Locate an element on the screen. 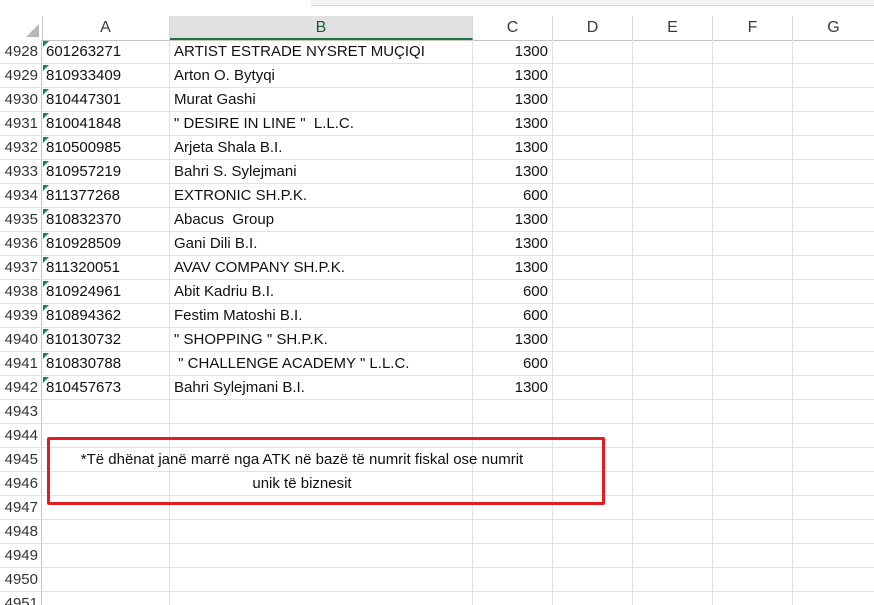 The width and height of the screenshot is (874, 605). row-header: 4943 is located at coordinates (21, 411).